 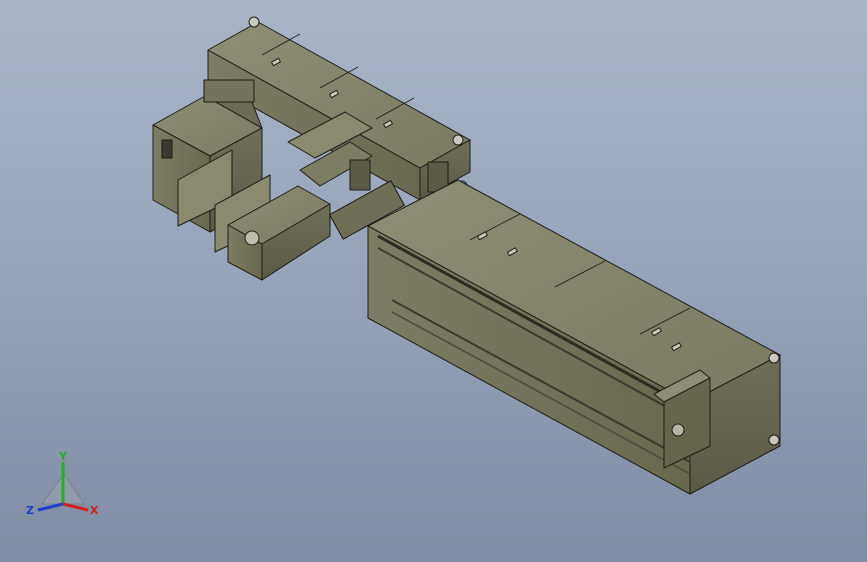 I want to click on orientation-triad: Y X Z, so click(x=62, y=483).